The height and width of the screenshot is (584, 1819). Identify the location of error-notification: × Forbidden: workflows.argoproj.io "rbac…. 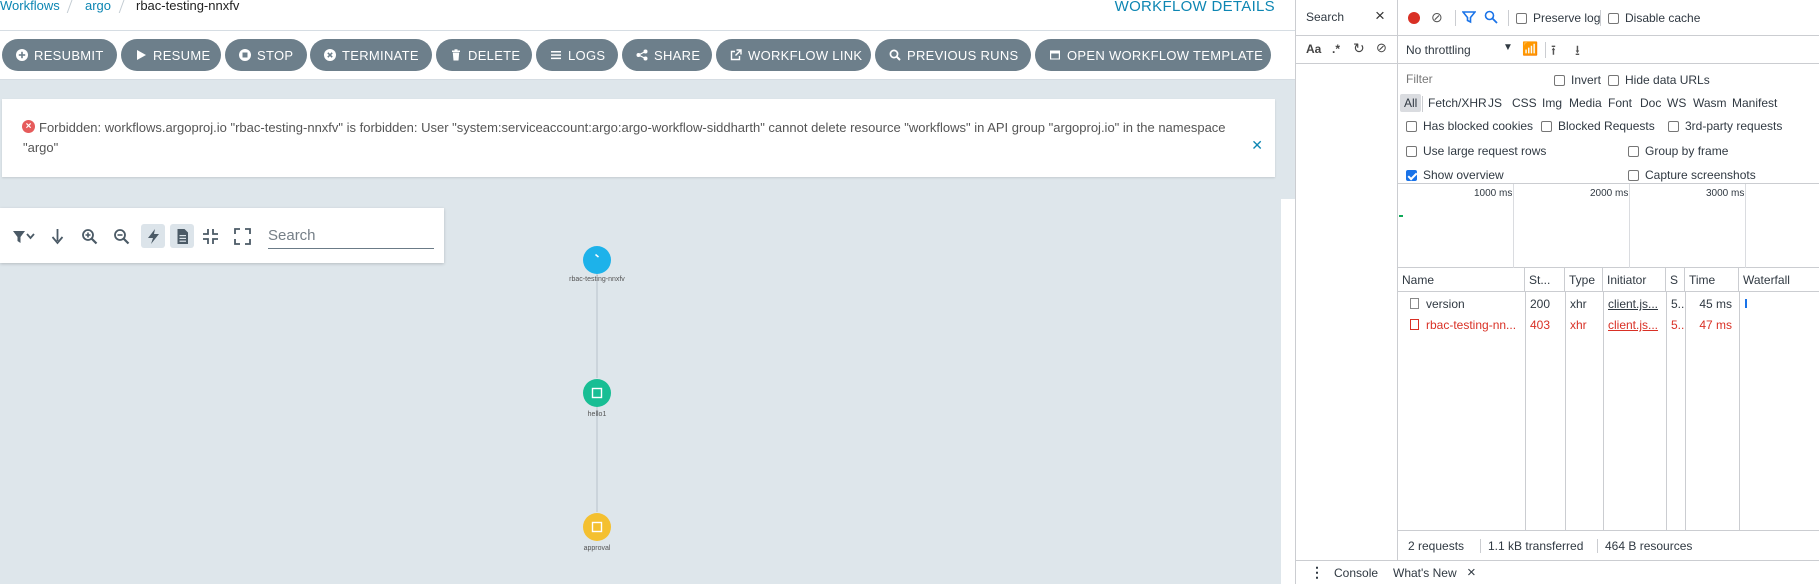
(638, 138).